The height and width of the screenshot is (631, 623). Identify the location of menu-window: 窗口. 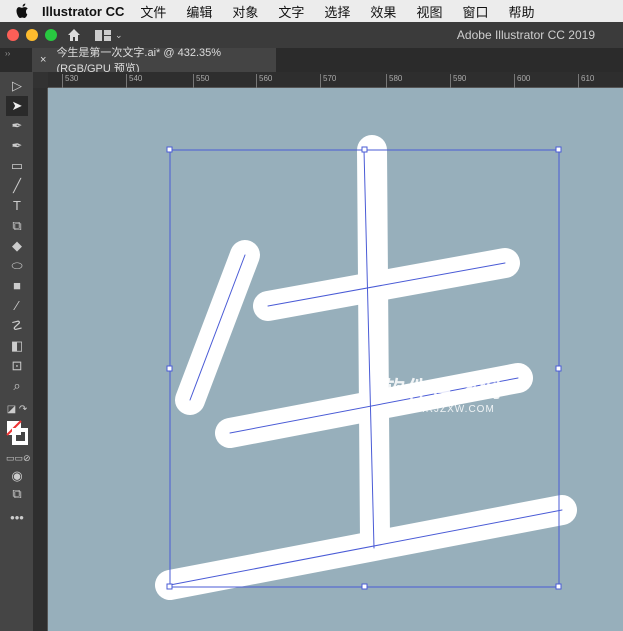
(475, 11).